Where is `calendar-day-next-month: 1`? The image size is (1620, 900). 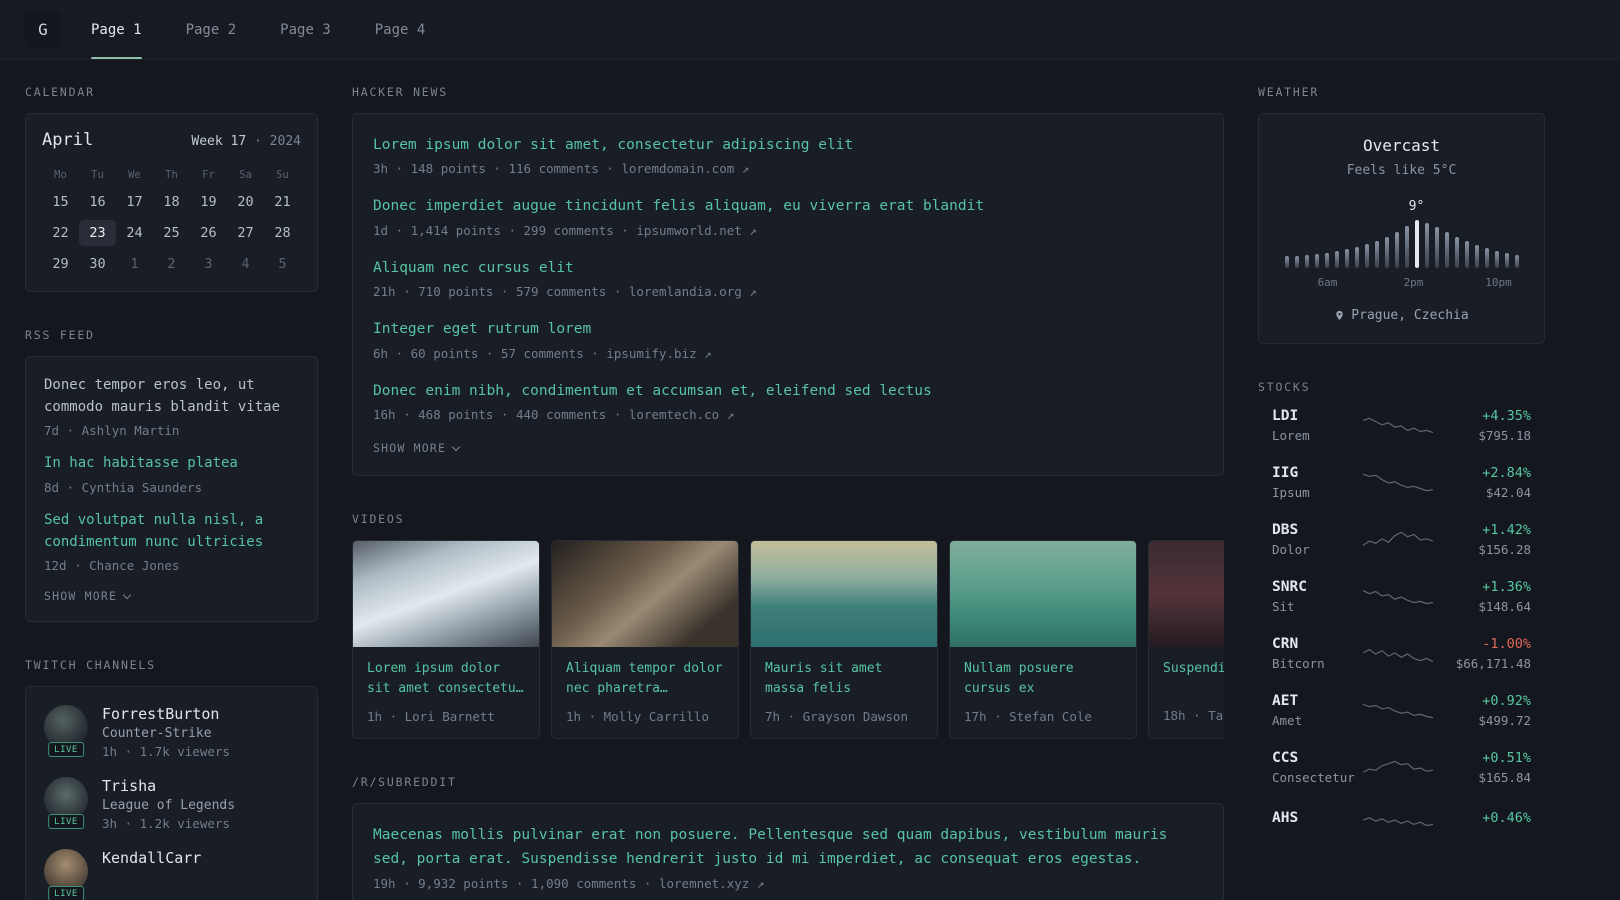
calendar-day-next-month: 1 is located at coordinates (134, 264).